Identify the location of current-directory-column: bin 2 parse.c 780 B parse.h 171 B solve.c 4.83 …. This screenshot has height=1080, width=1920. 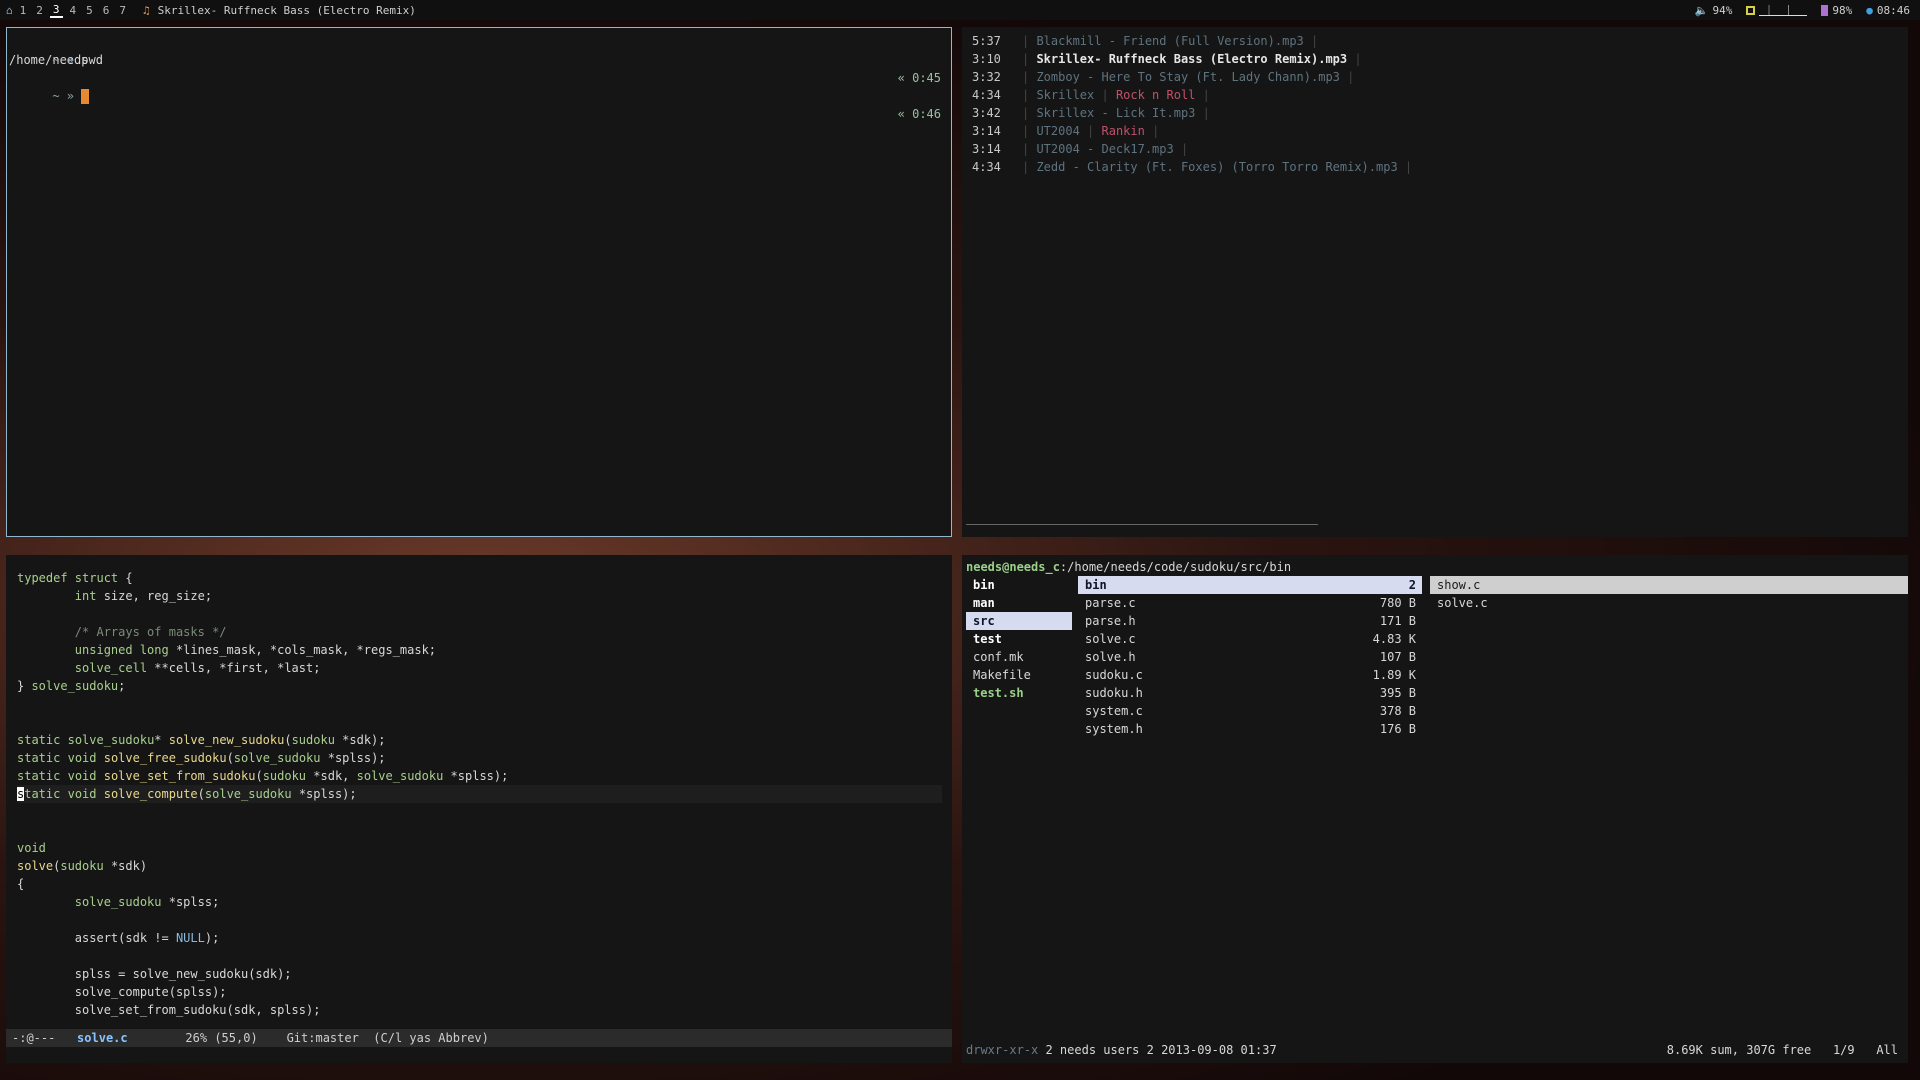
(1250, 657).